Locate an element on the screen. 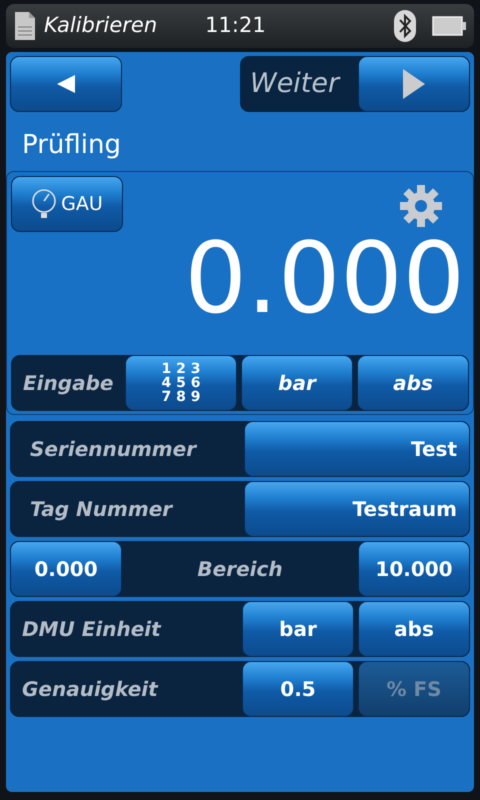 The height and width of the screenshot is (800, 480). clock-time: 11:21 is located at coordinates (235, 26).